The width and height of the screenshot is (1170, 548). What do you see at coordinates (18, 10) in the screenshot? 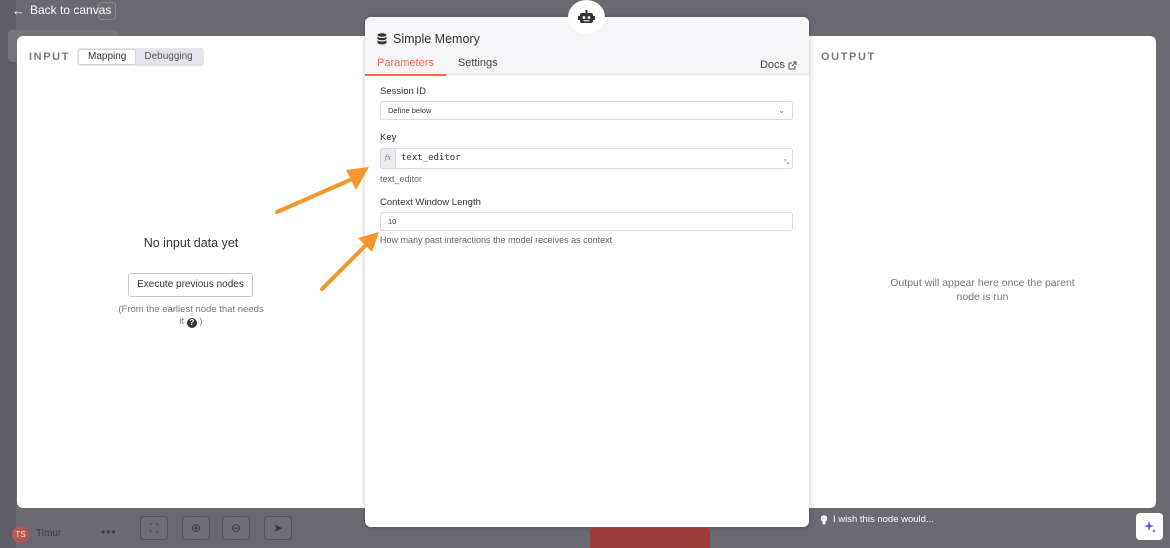
I see `arrow-left-icon: ←` at bounding box center [18, 10].